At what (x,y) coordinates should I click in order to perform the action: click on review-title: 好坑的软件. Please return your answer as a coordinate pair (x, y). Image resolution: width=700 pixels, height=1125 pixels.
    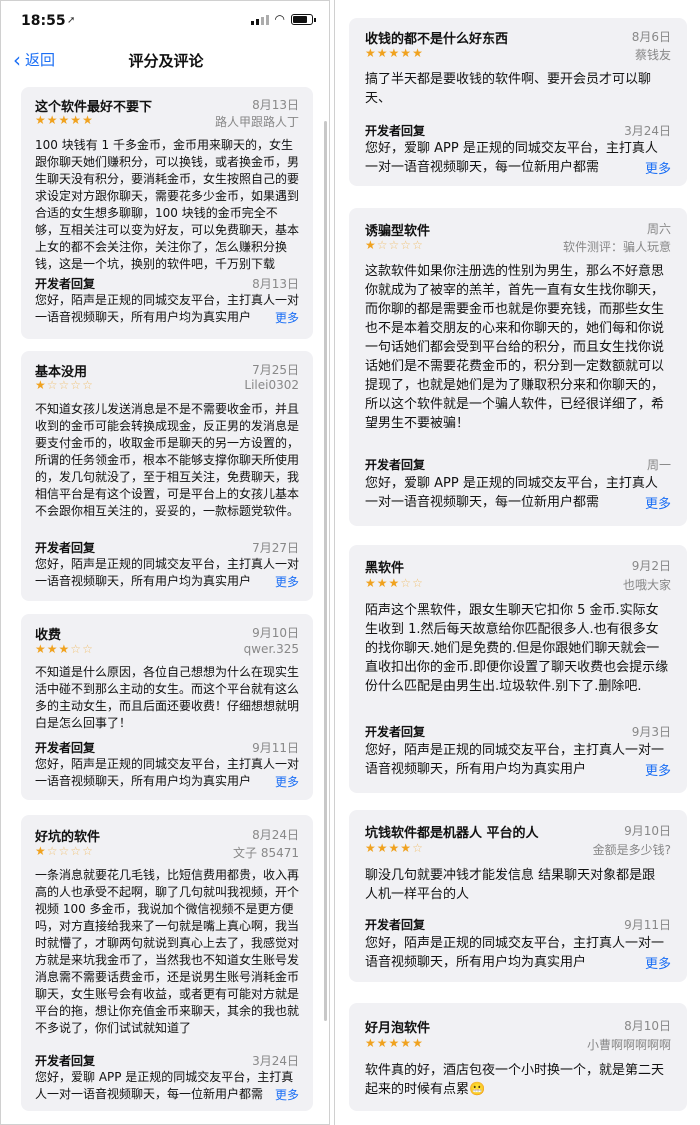
    Looking at the image, I should click on (68, 837).